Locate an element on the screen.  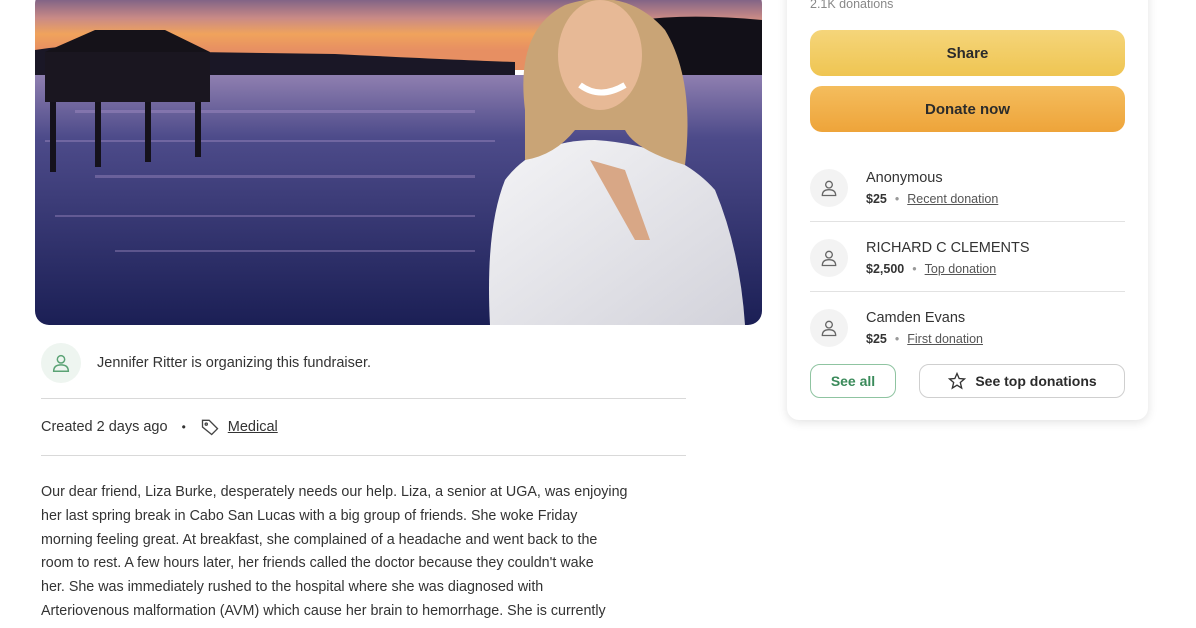
donor-item: Camden Evans $25 • First donation is located at coordinates (967, 328).